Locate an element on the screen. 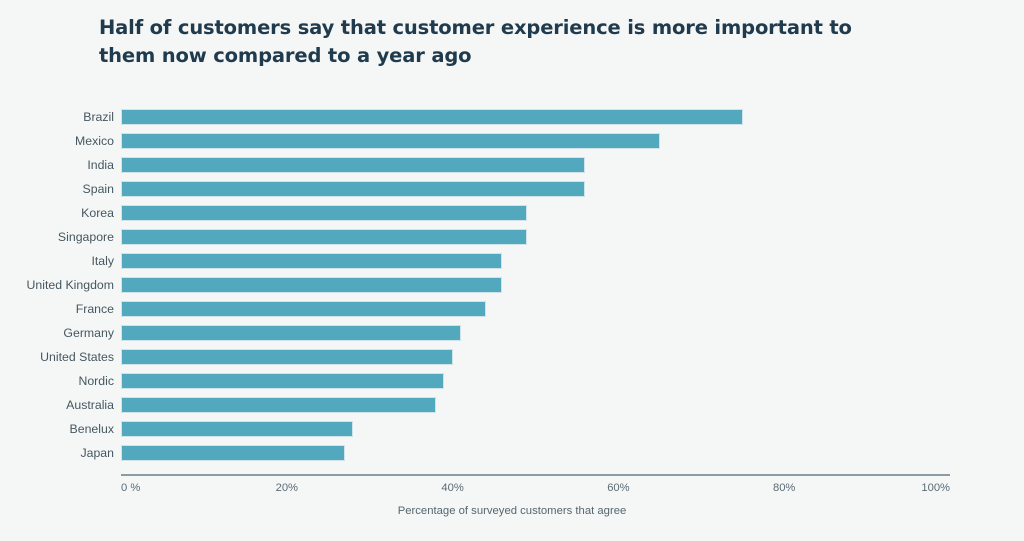 The width and height of the screenshot is (1024, 541). category-label: Nordic is located at coordinates (96, 381).